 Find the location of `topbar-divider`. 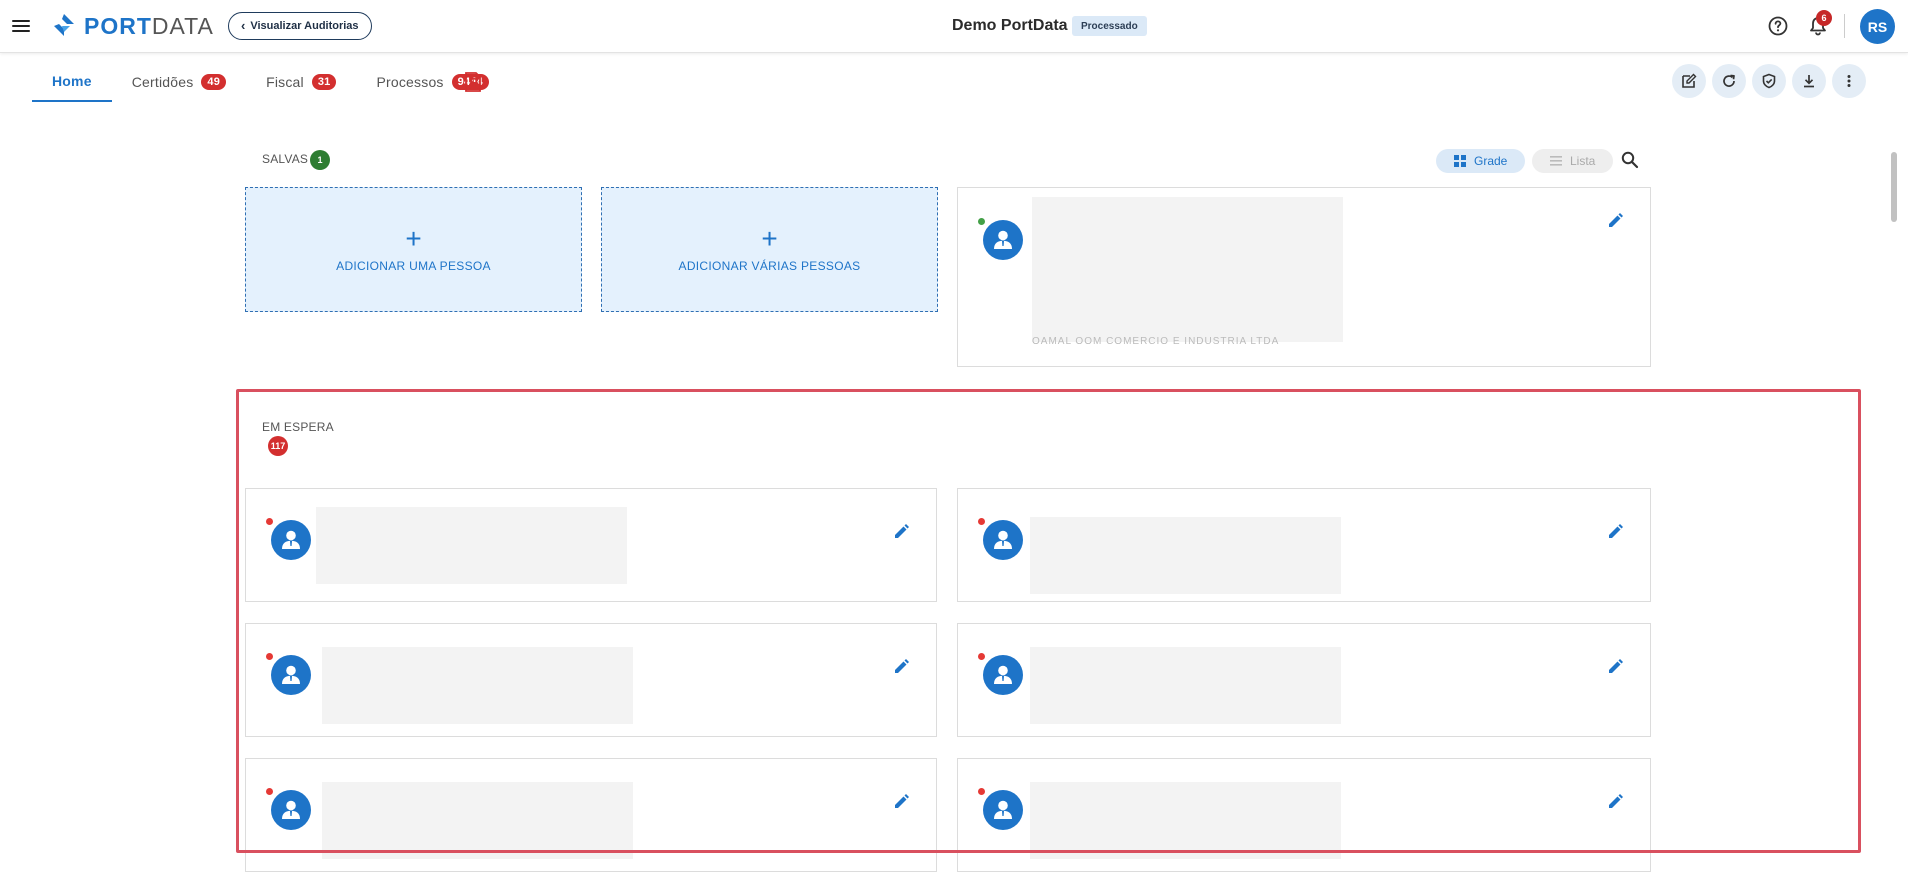

topbar-divider is located at coordinates (1844, 26).